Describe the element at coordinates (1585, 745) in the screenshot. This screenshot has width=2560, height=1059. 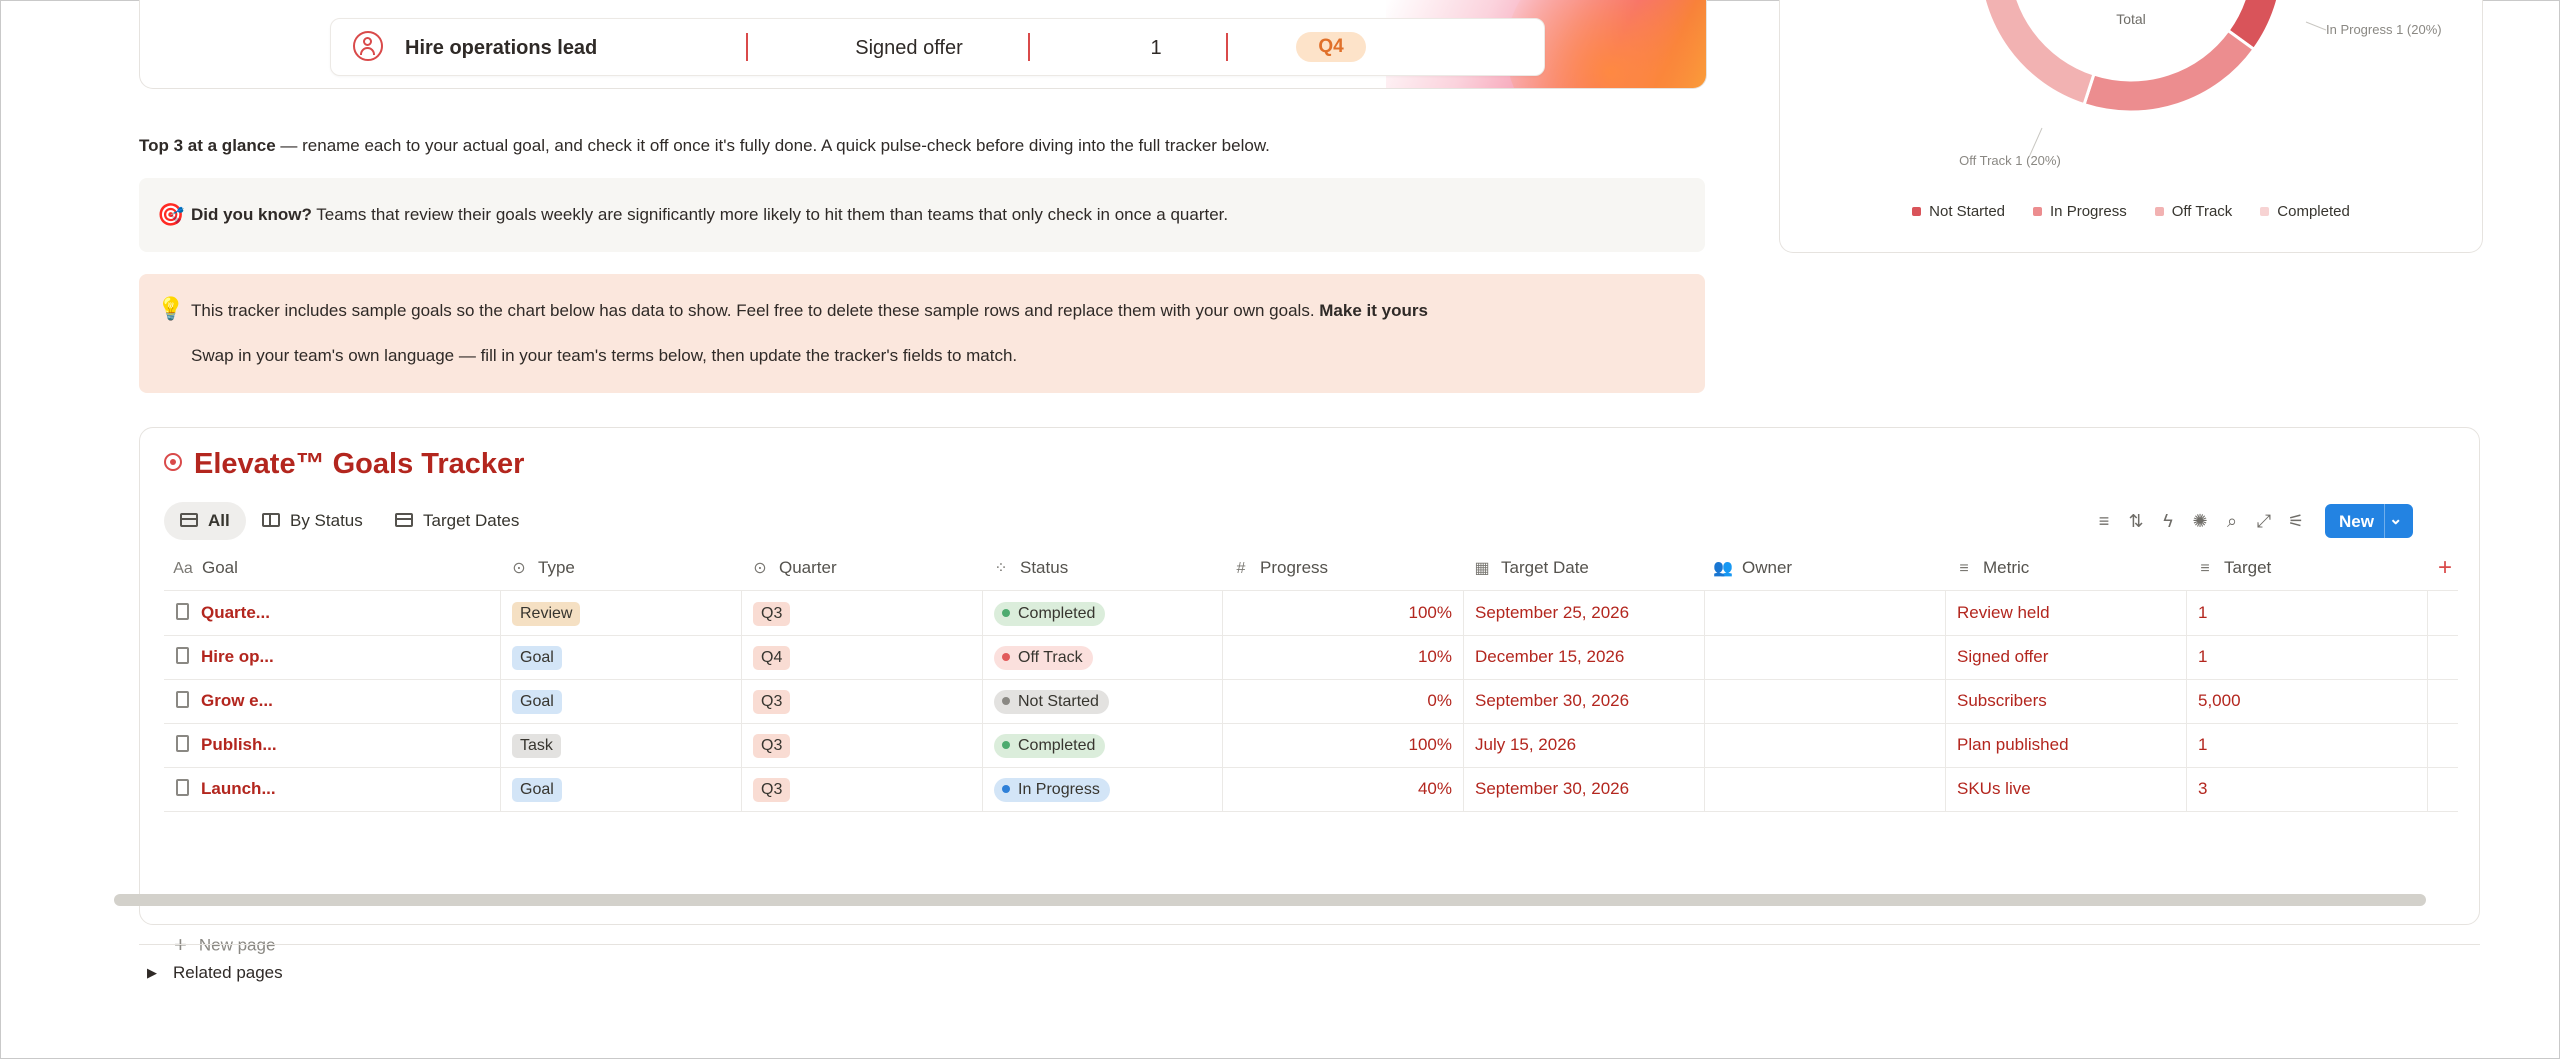
I see `target-date-cell: July 15, 2026` at that location.